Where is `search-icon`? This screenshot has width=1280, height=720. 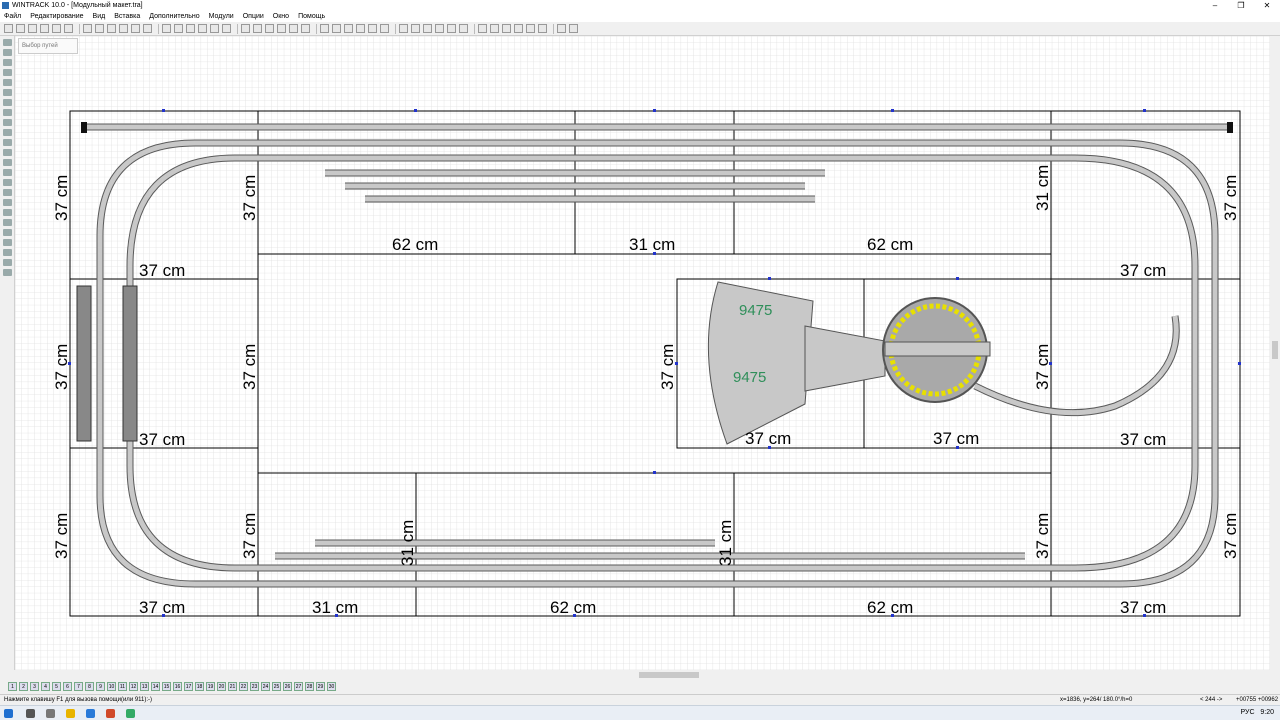
search-icon is located at coordinates (30, 713).